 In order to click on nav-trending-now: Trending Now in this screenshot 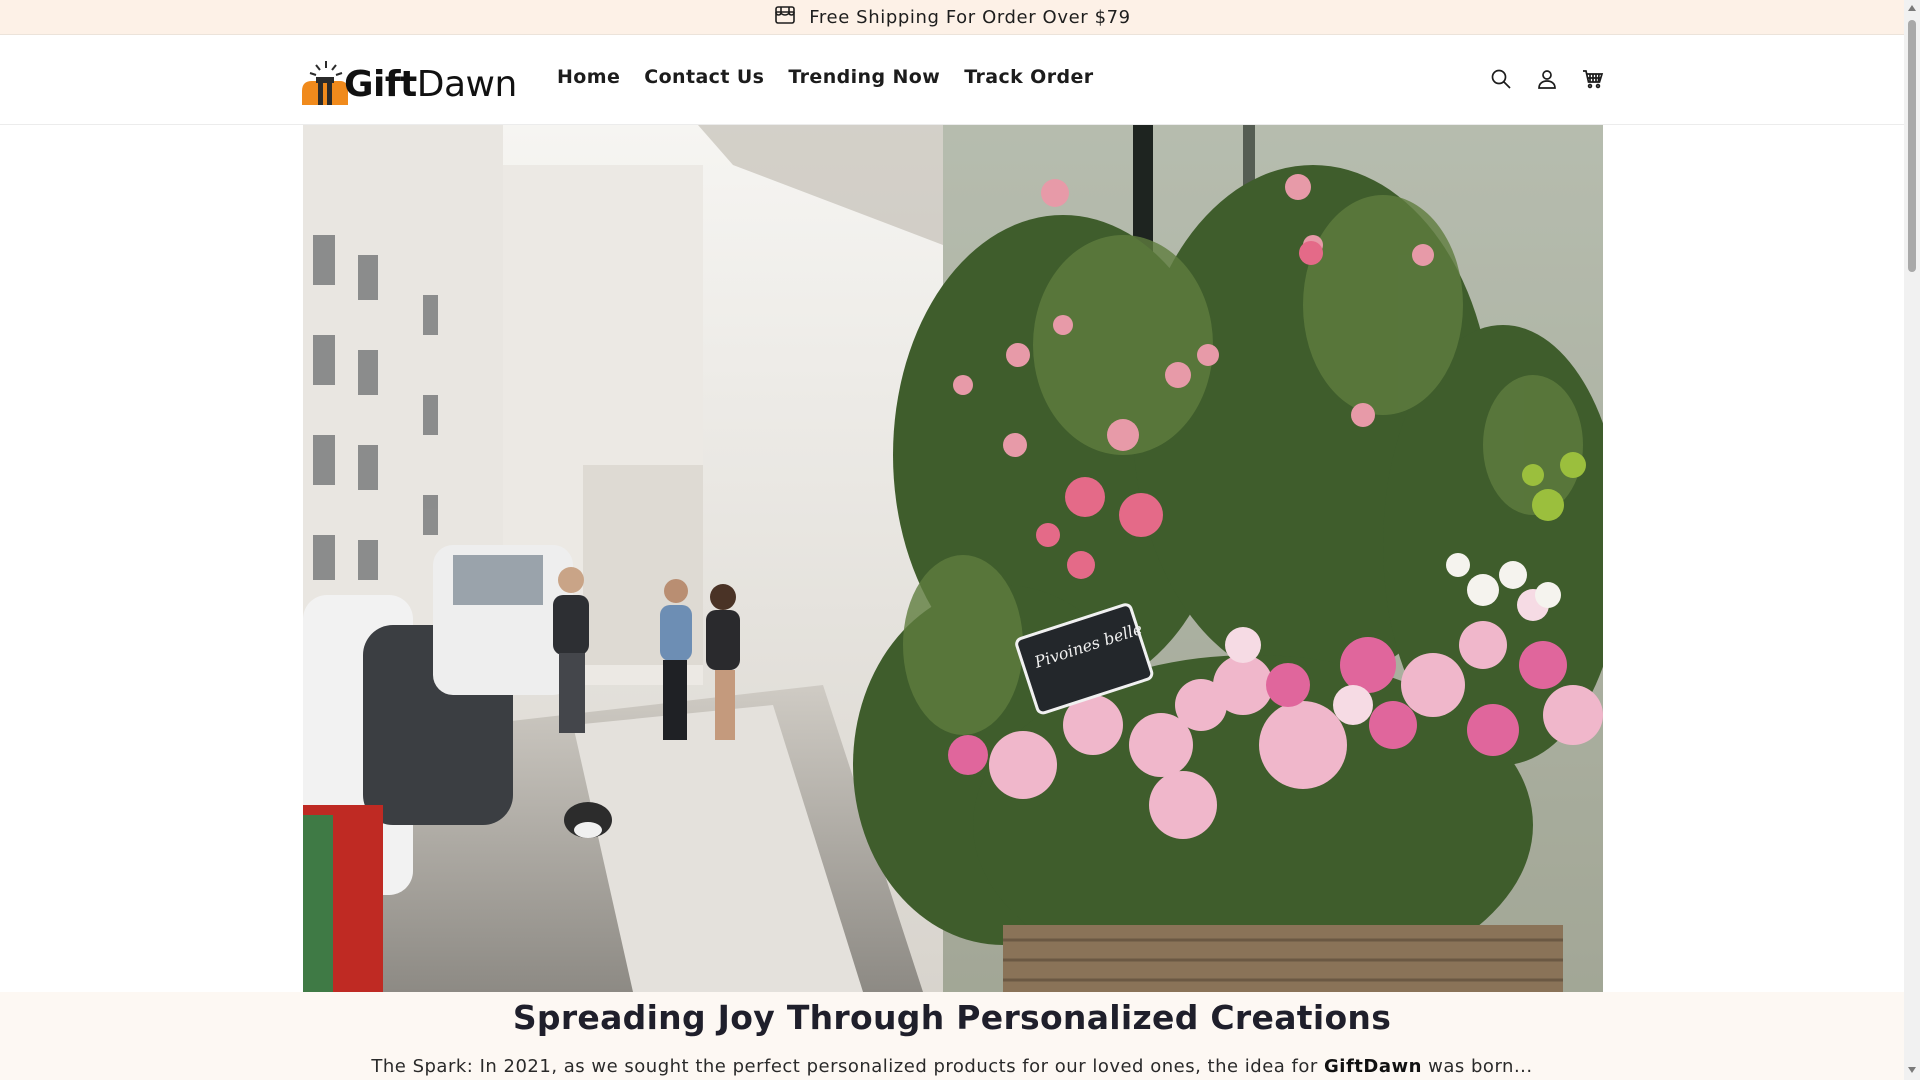, I will do `click(864, 77)`.